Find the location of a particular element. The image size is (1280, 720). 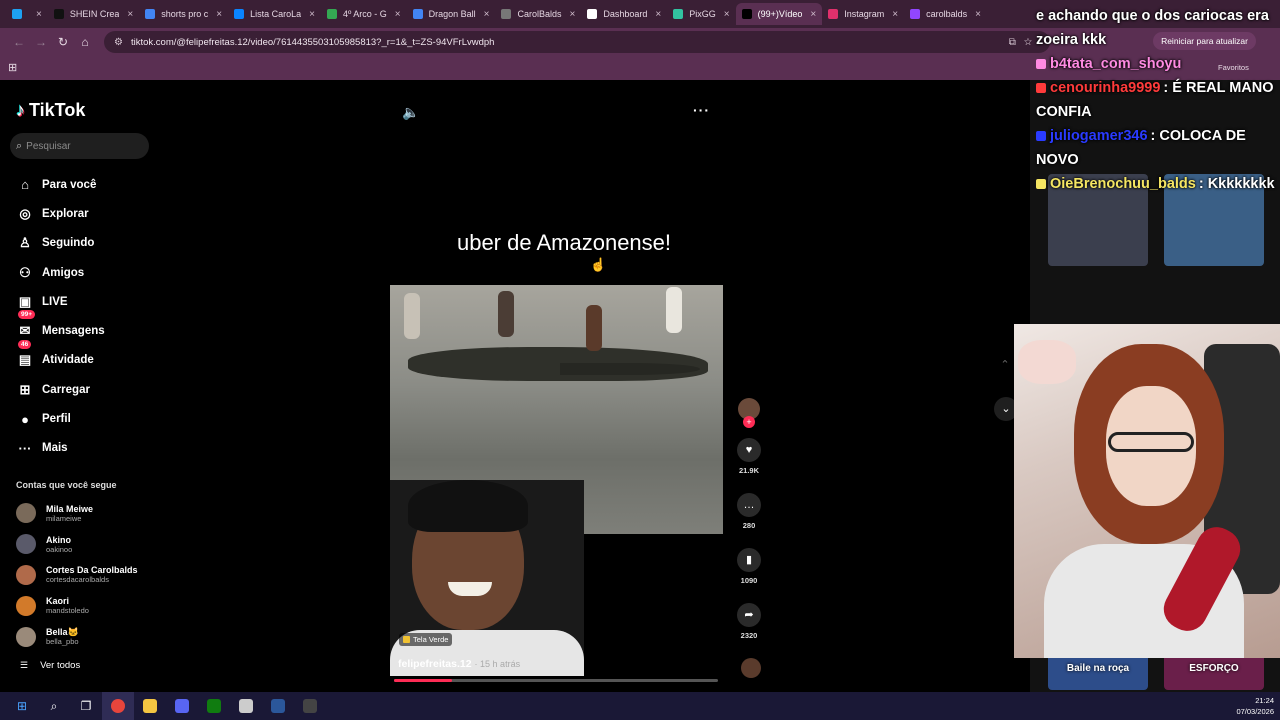

system-clock: 21:24 07/03/2026 is located at coordinates (1255, 706).